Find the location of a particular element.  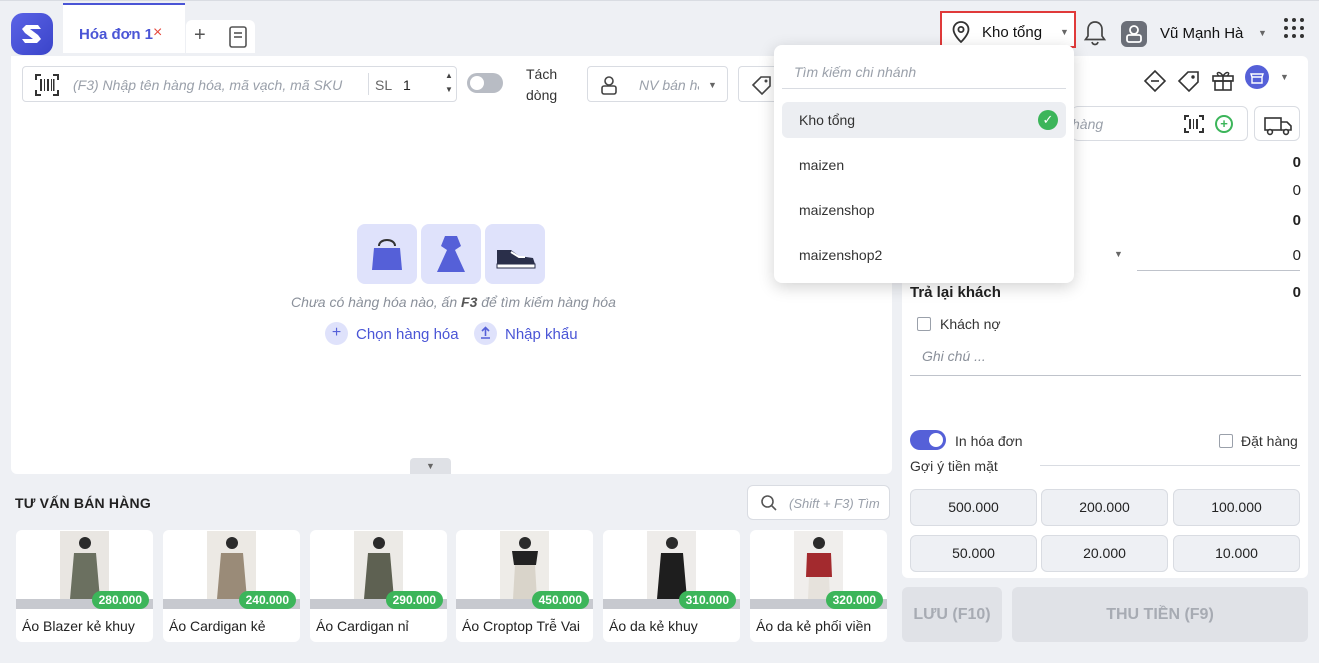

plus-icon: + is located at coordinates (336, 333).